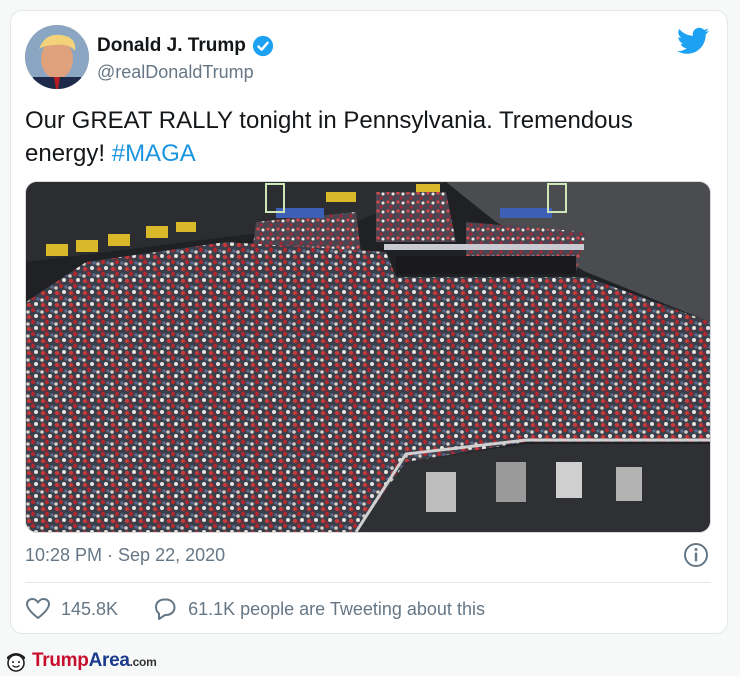 This screenshot has width=740, height=676. I want to click on comment-icon, so click(165, 609).